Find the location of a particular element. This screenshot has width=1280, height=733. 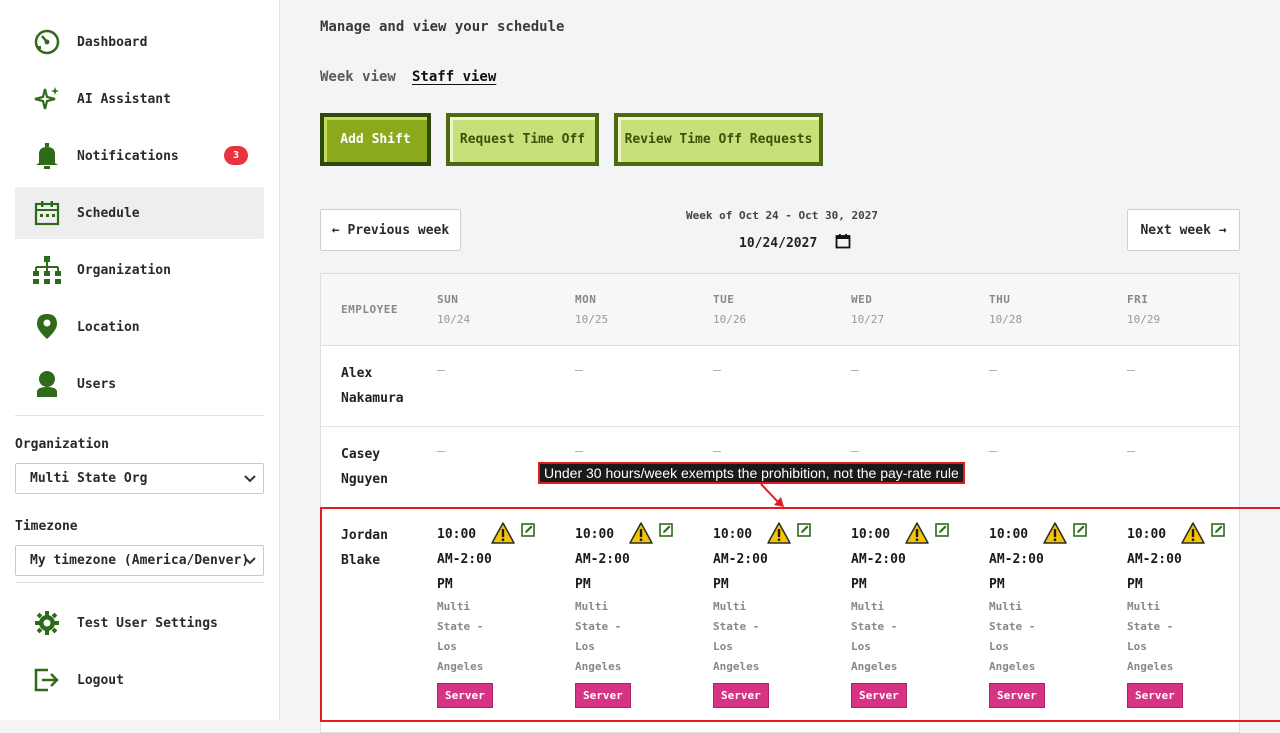

sidebar-item-label: Dashboard is located at coordinates (112, 42).